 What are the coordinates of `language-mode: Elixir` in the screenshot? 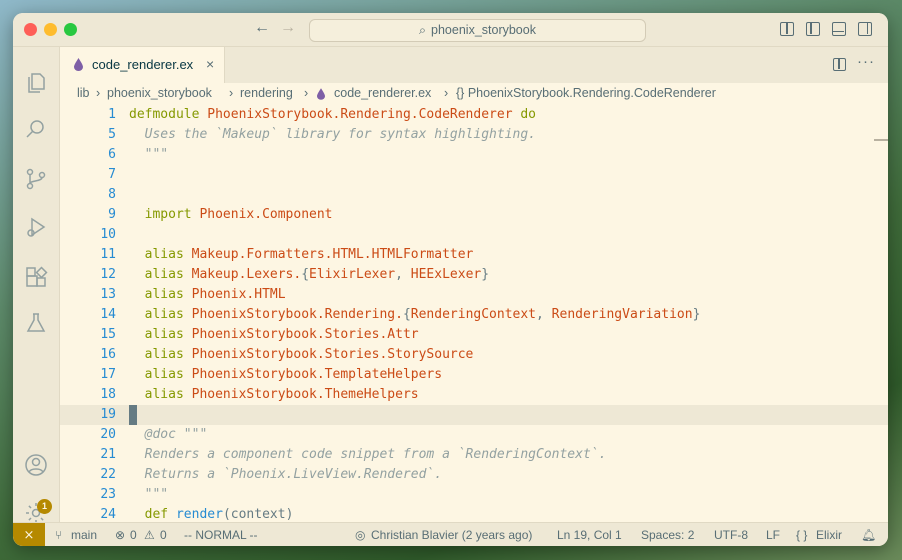 It's located at (829, 535).